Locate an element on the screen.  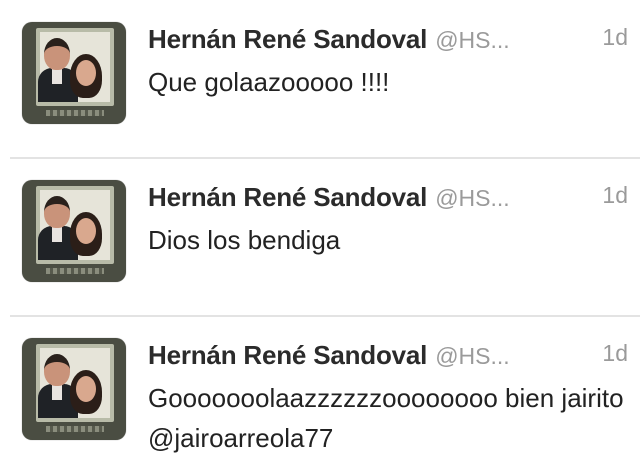
tweet-text: Que golaazooooo !!!! is located at coordinates (269, 82).